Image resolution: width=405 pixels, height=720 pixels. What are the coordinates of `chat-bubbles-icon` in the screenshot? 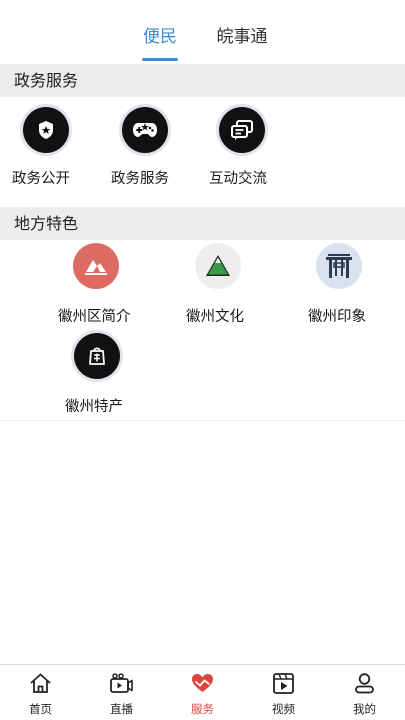 It's located at (242, 130).